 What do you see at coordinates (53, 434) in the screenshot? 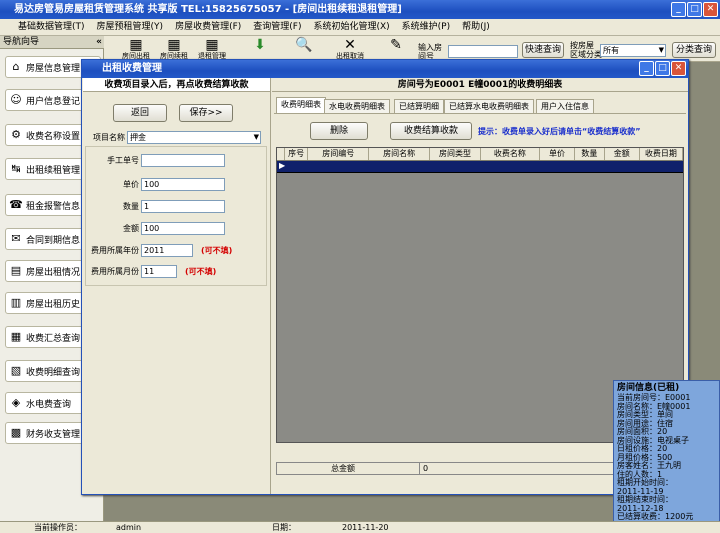
I see `nav-item-label: 财务收支管理` at bounding box center [53, 434].